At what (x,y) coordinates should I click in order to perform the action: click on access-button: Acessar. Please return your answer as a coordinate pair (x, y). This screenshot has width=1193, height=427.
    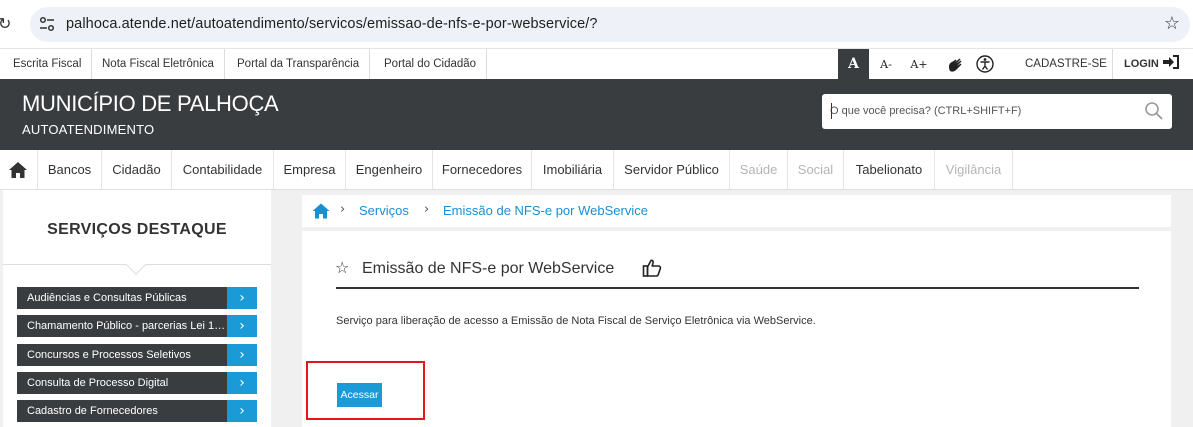
    Looking at the image, I should click on (359, 395).